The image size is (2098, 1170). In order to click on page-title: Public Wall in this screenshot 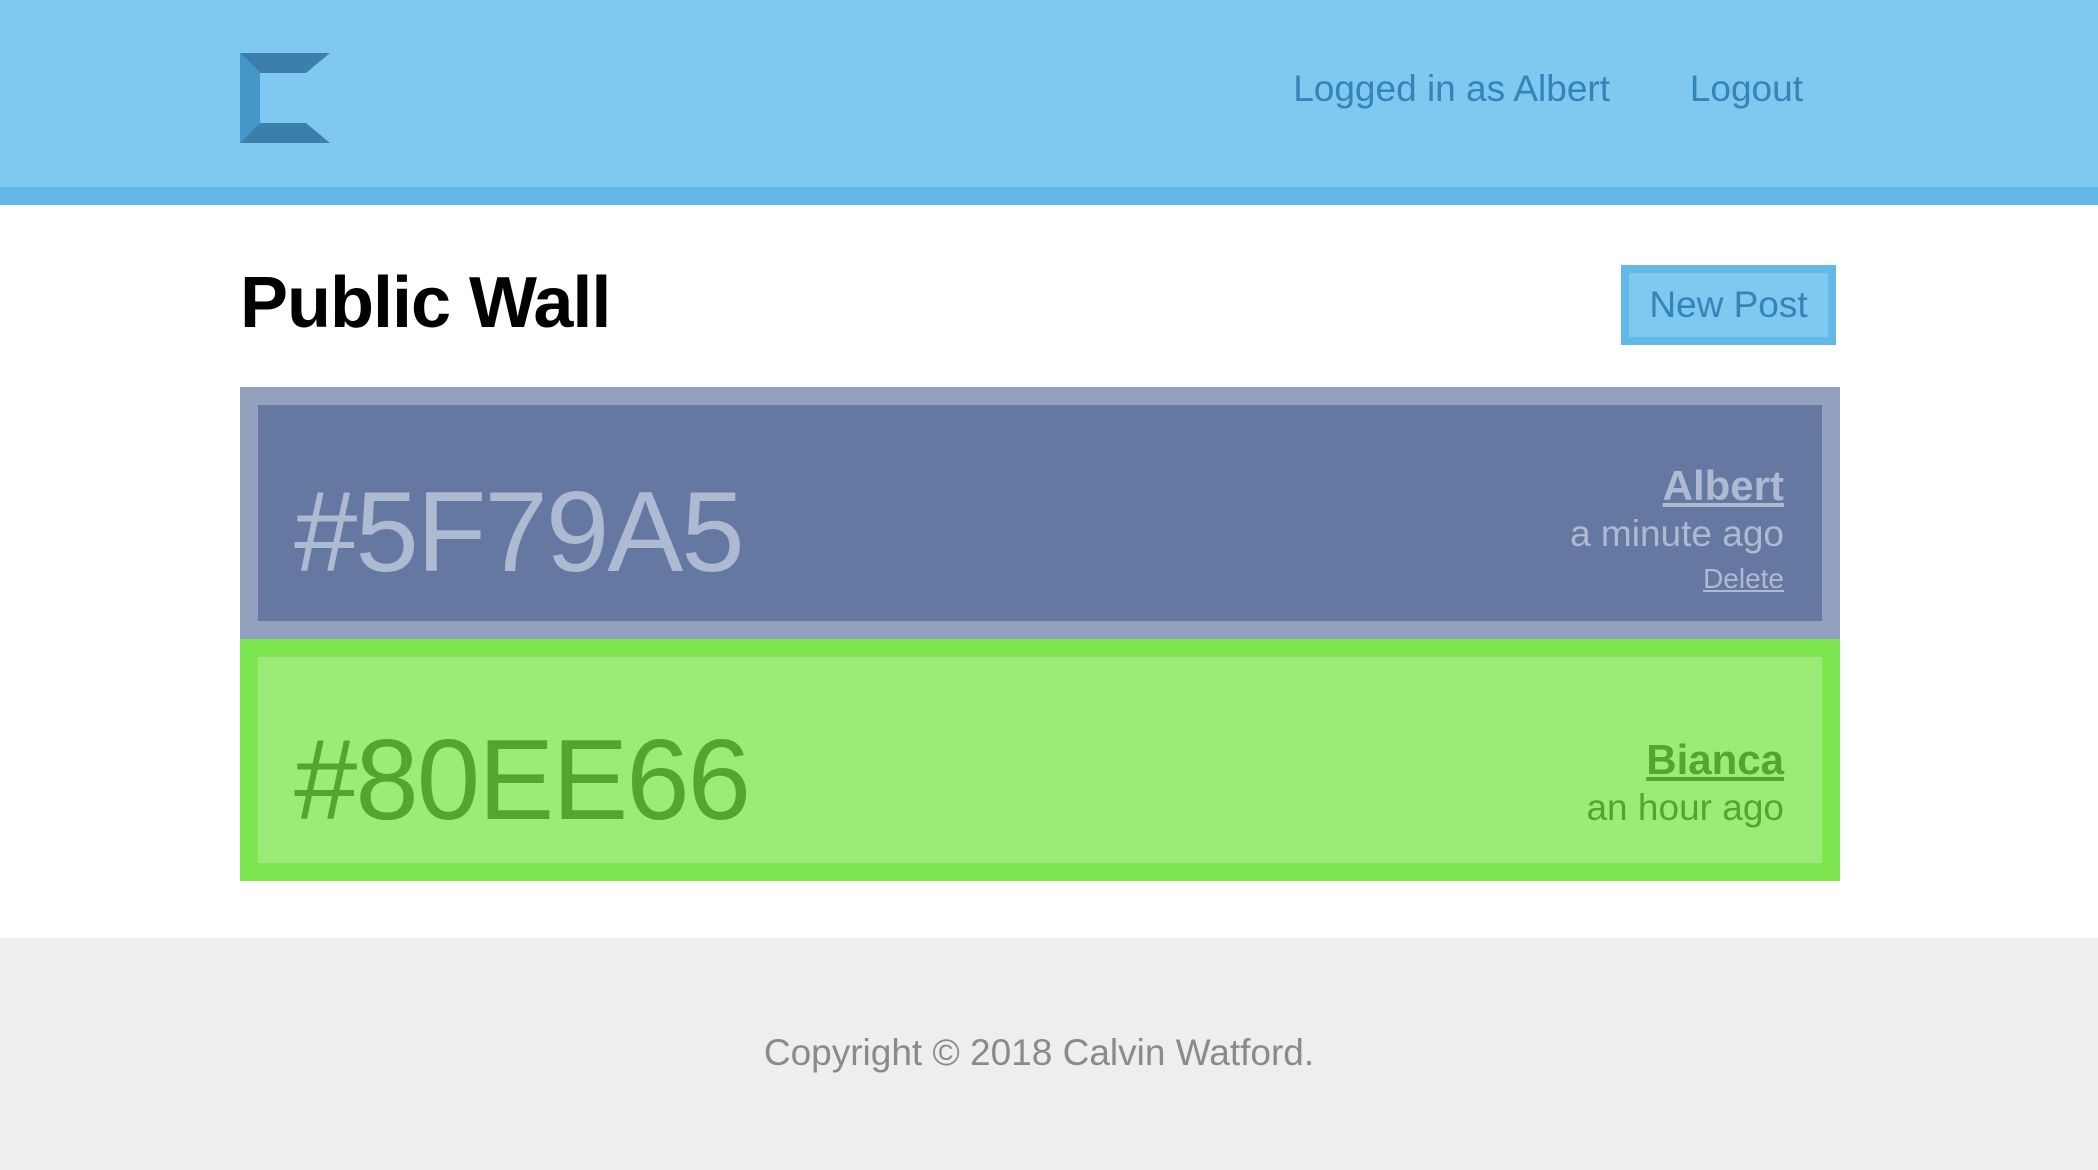, I will do `click(425, 303)`.